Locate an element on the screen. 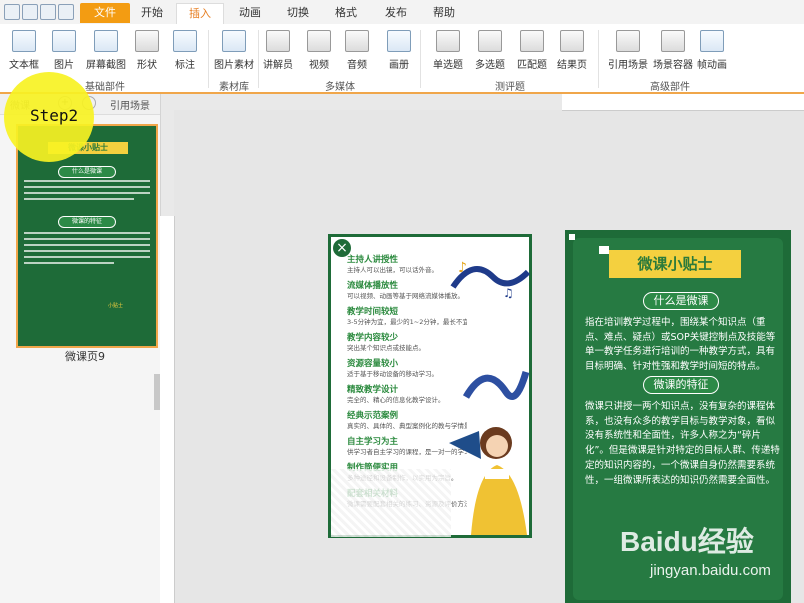 This screenshot has height=603, width=804. section-pill-features: 微课的特征 is located at coordinates (681, 385).